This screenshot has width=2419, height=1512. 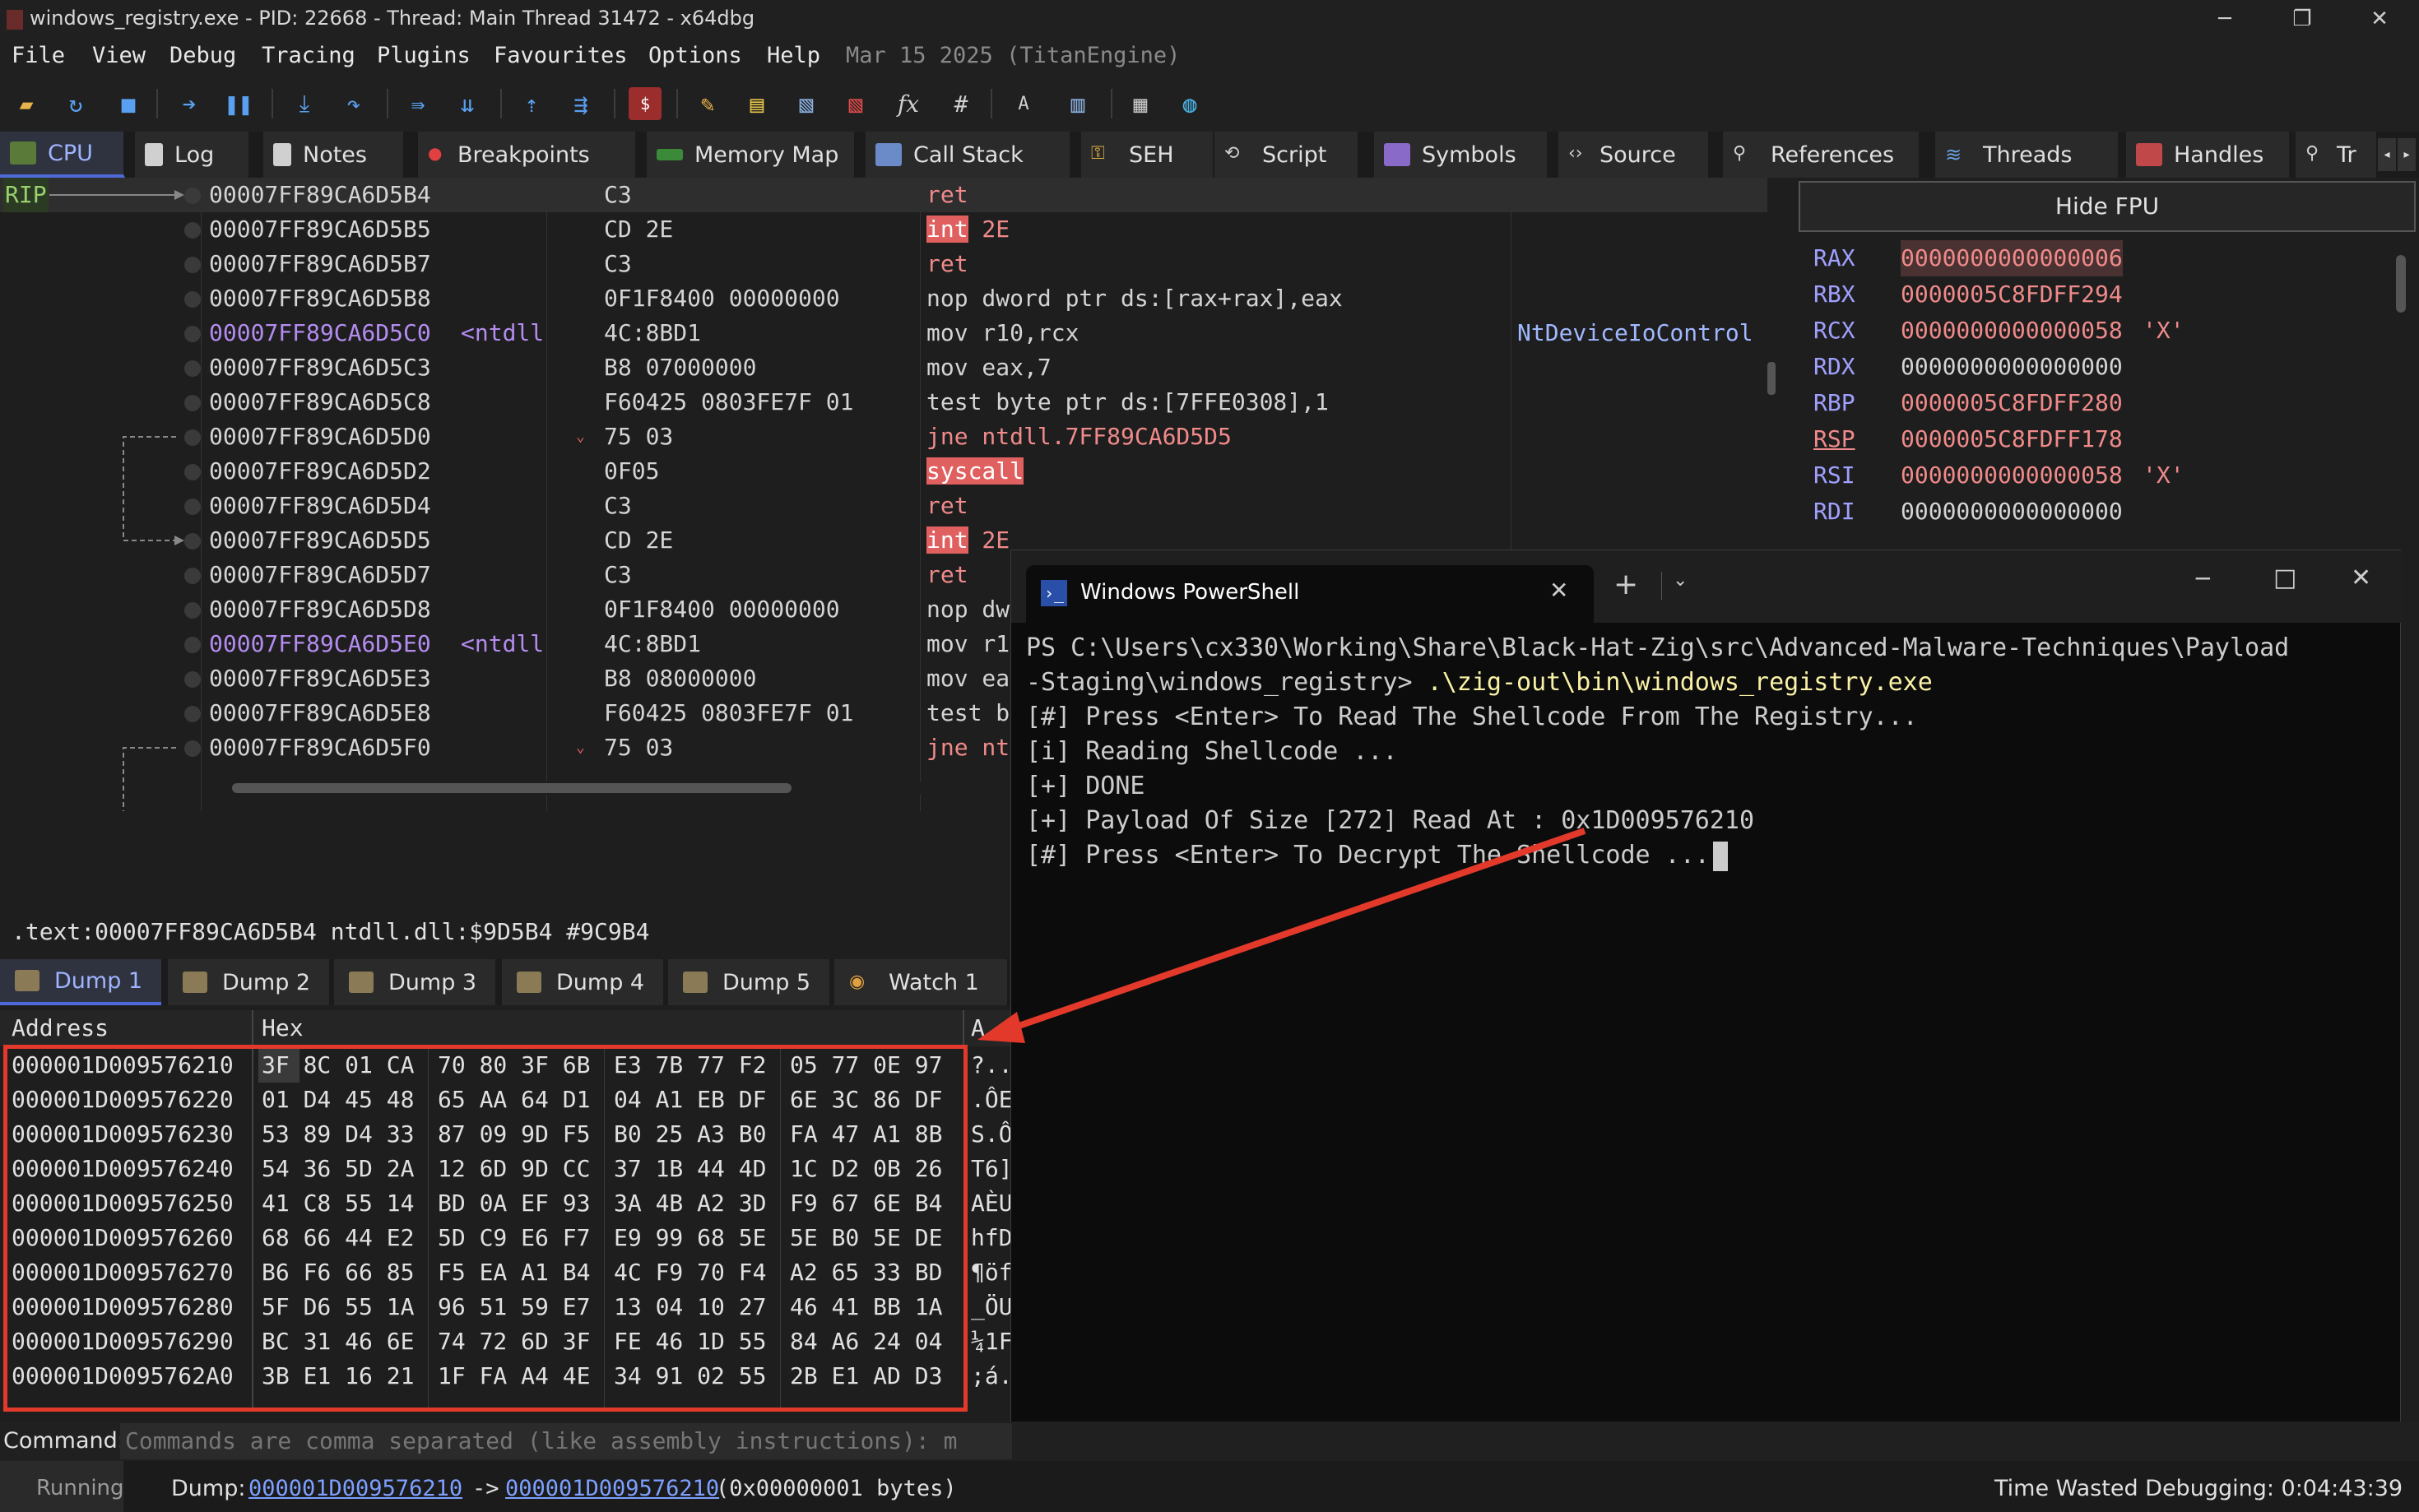 I want to click on run-icon: ➔, so click(x=189, y=103).